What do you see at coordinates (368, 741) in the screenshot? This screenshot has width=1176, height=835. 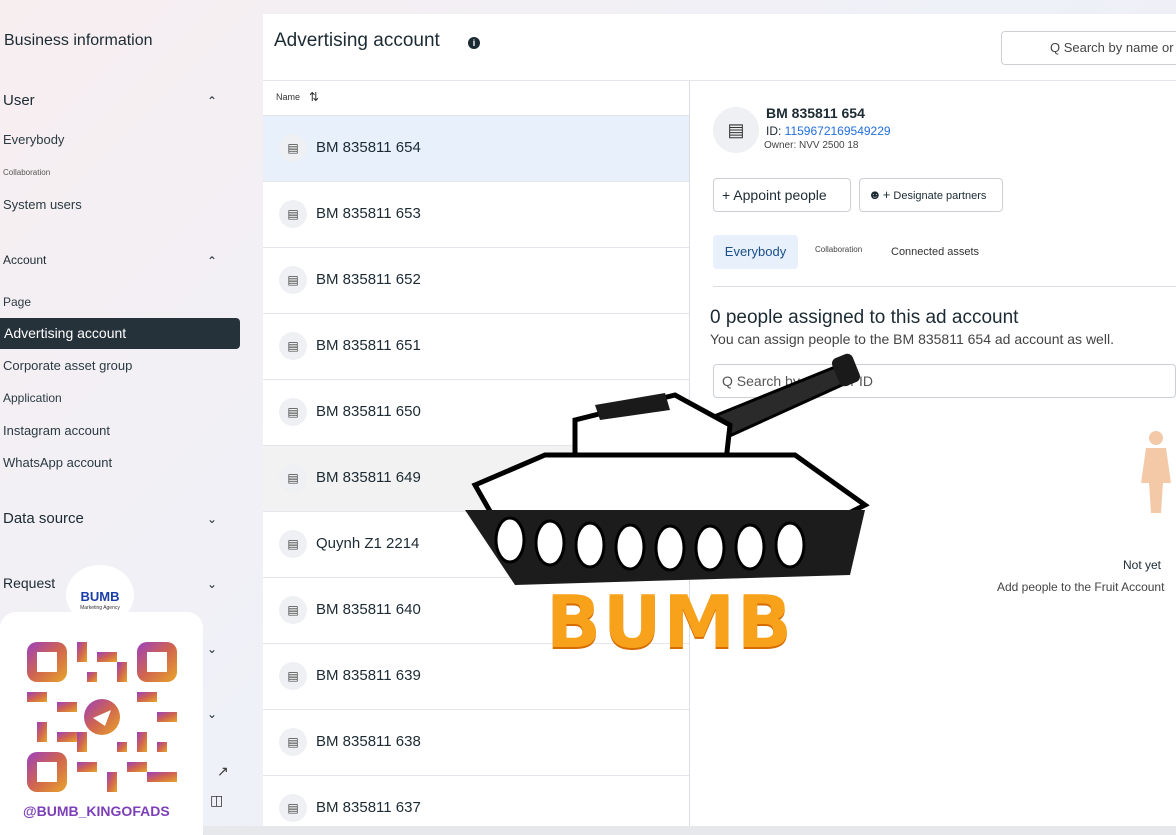 I see `row-label: BM 835811 638` at bounding box center [368, 741].